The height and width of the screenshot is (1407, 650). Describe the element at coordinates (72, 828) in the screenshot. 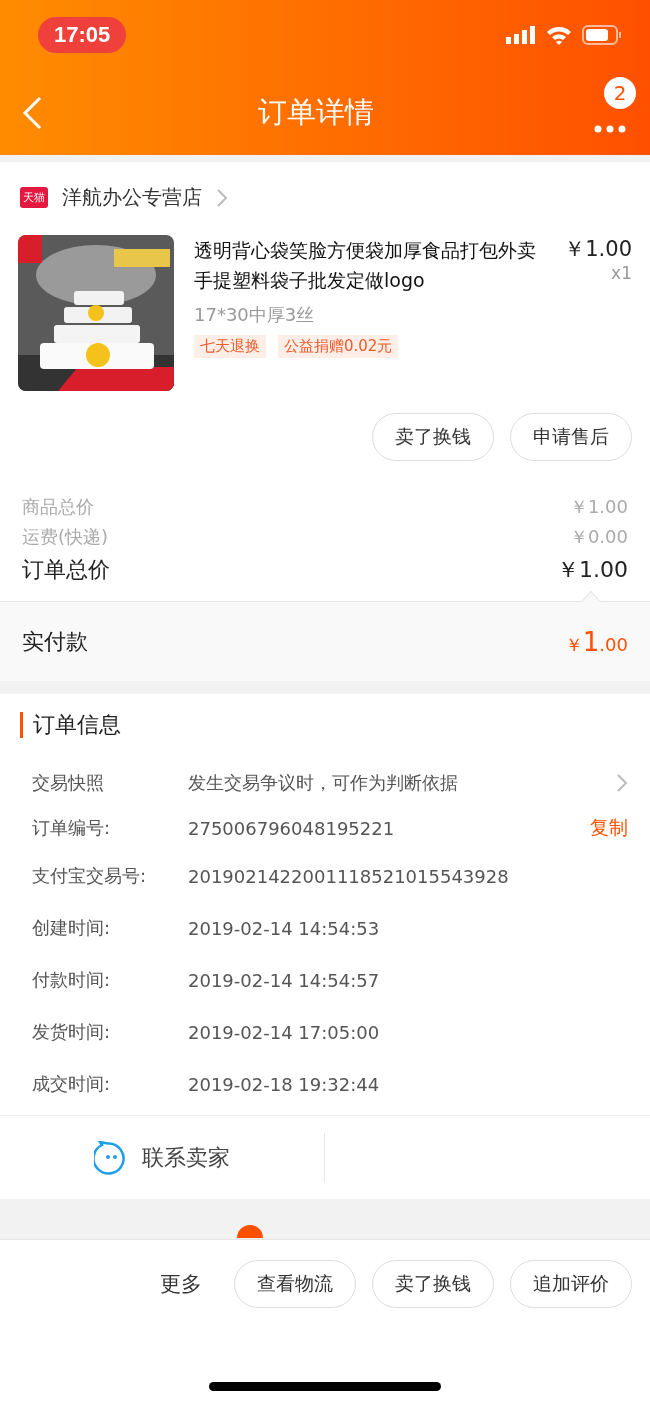

I see `info-label: 订单编号:` at that location.